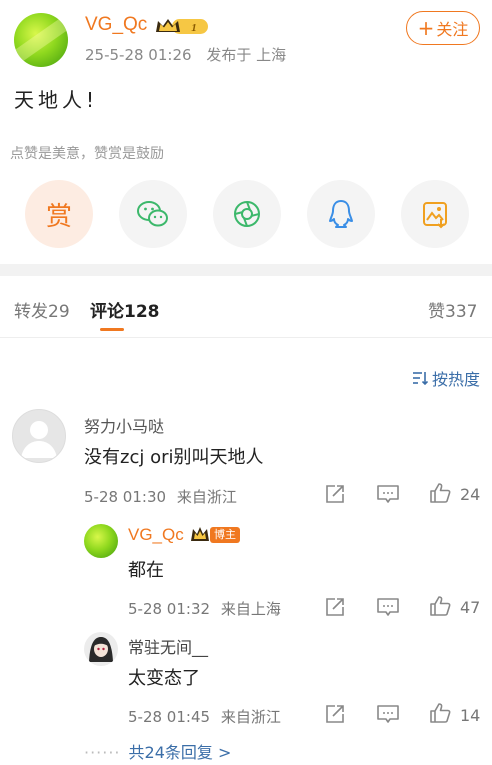 The width and height of the screenshot is (492, 765). I want to click on reply-location: 来自浙江, so click(250, 717).